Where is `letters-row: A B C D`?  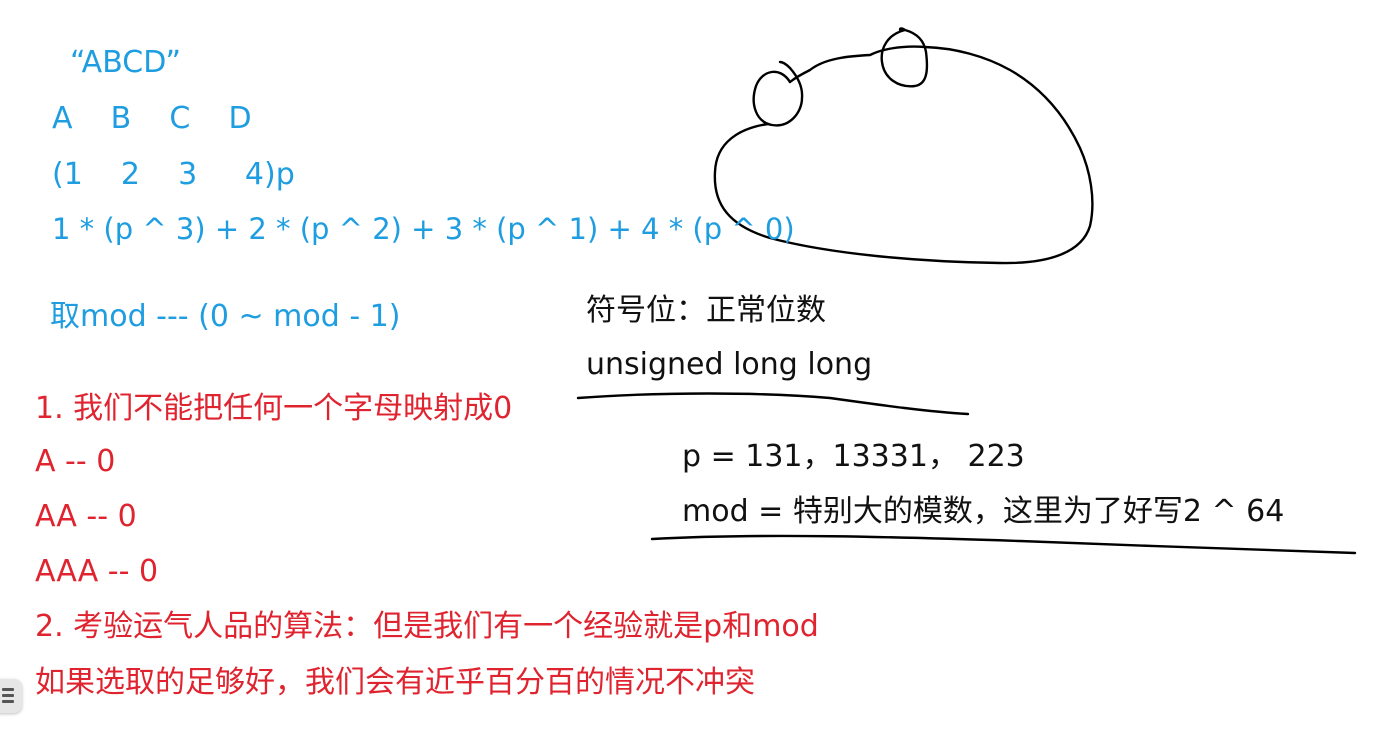 letters-row: A B C D is located at coordinates (152, 118).